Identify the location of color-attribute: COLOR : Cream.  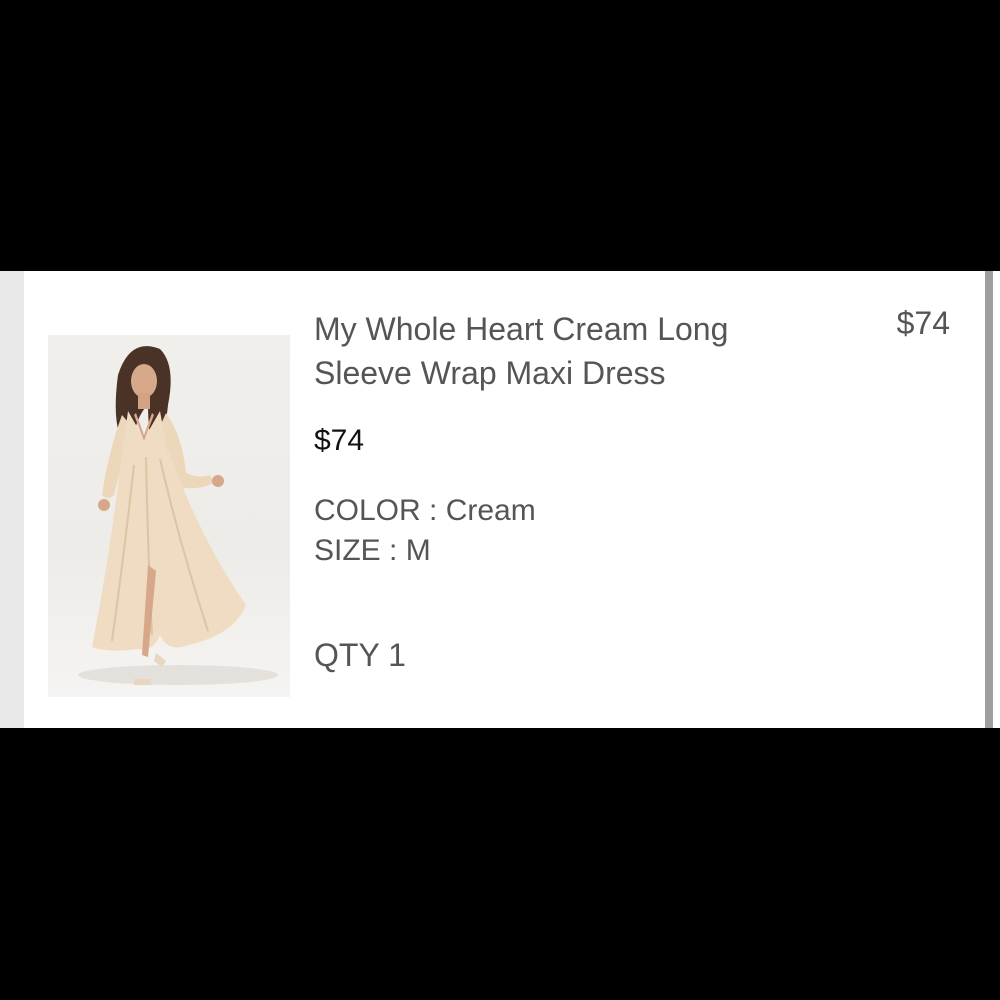
(425, 511).